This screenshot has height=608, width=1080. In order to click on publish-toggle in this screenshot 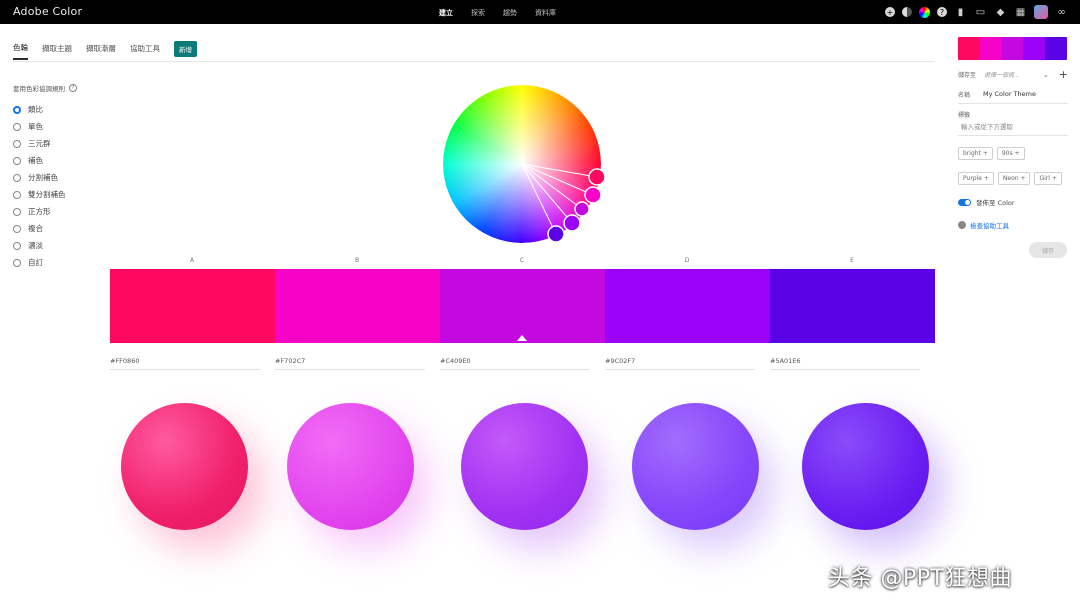, I will do `click(964, 202)`.